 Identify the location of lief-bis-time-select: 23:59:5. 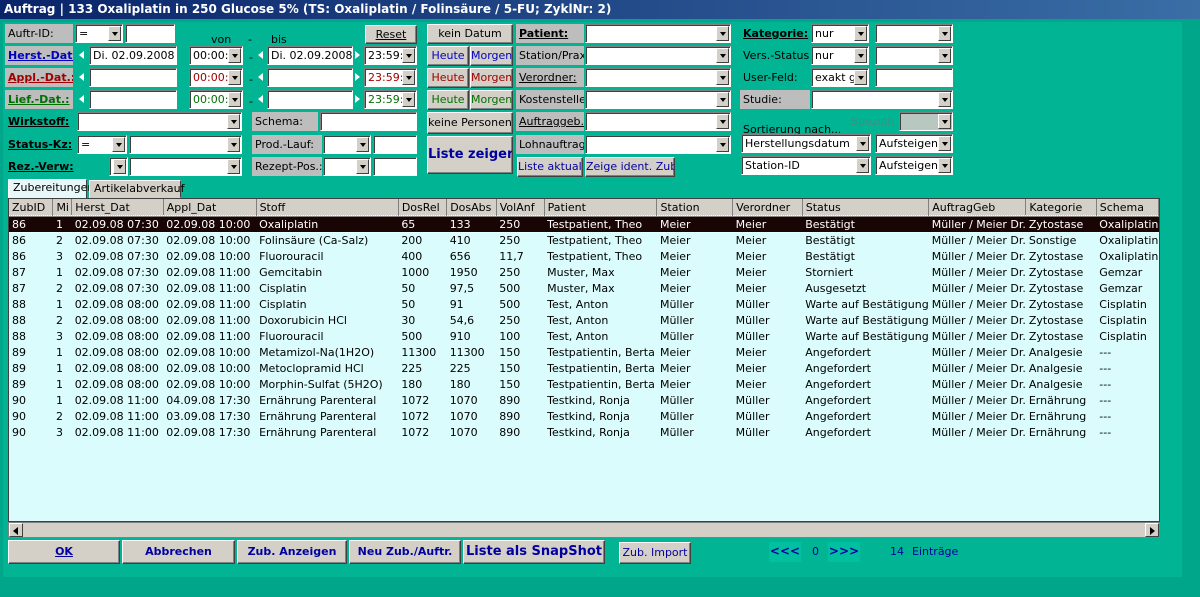
(390, 99).